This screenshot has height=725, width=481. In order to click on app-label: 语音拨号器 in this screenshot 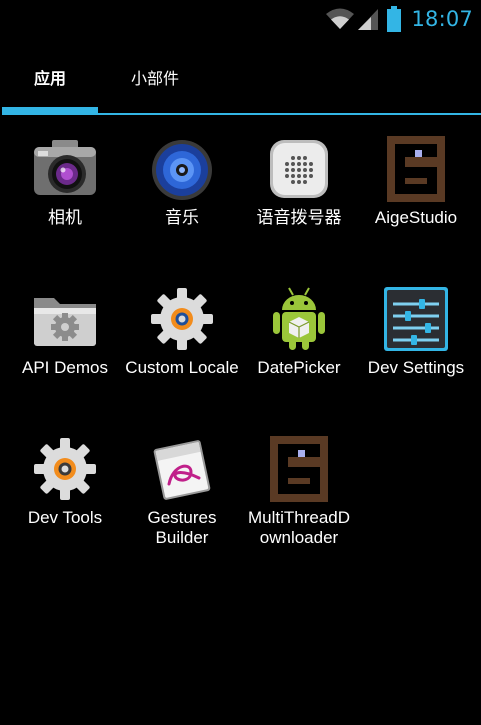, I will do `click(299, 217)`.